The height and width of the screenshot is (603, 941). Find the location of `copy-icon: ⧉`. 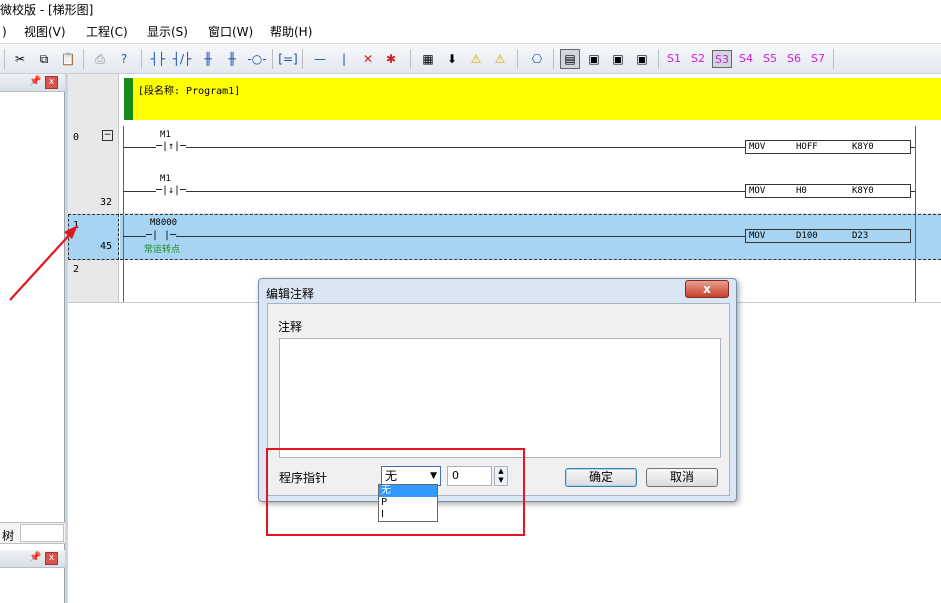

copy-icon: ⧉ is located at coordinates (44, 59).